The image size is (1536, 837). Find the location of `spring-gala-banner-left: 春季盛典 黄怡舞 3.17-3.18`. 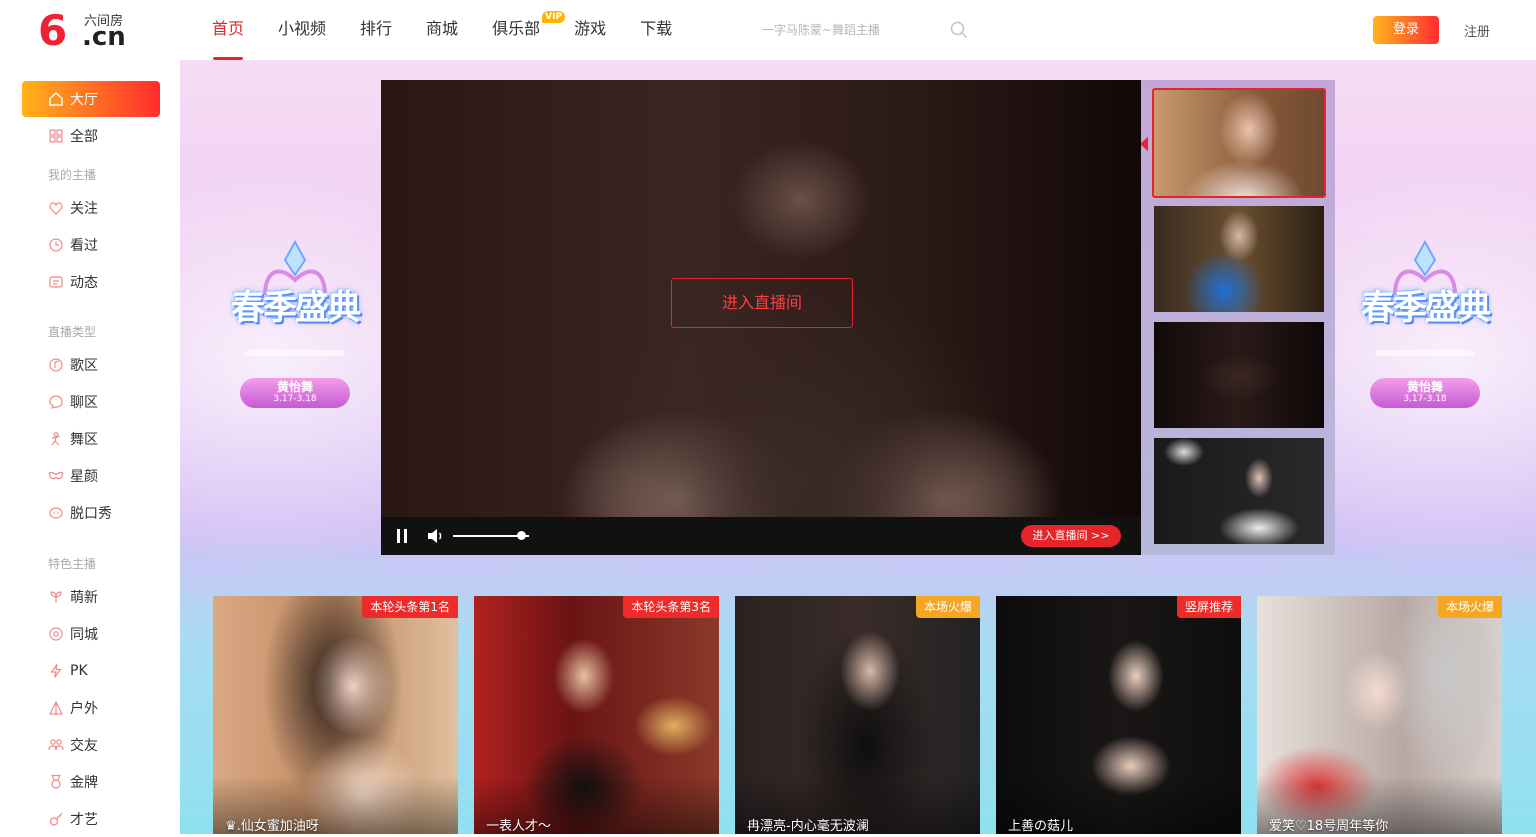

spring-gala-banner-left: 春季盛典 黄怡舞 3.17-3.18 is located at coordinates (295, 330).